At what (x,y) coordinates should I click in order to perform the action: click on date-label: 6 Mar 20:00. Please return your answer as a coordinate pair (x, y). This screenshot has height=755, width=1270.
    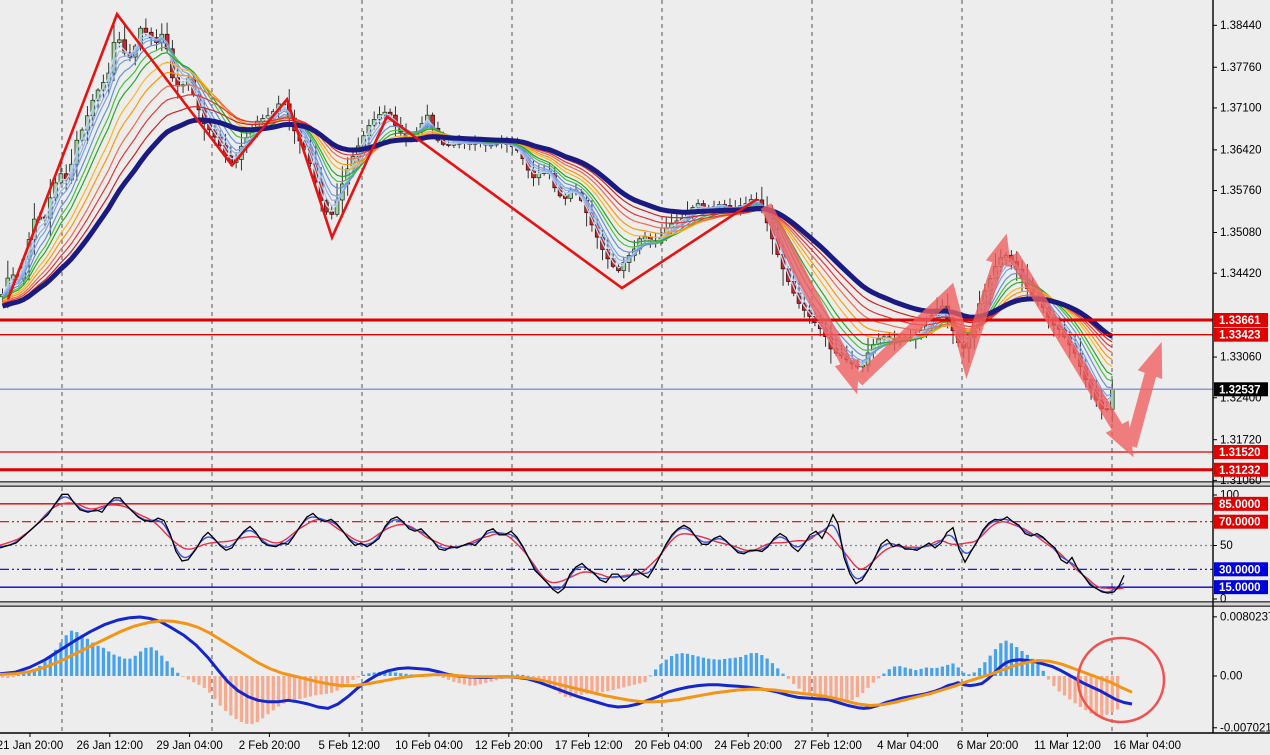
    Looking at the image, I should click on (987, 746).